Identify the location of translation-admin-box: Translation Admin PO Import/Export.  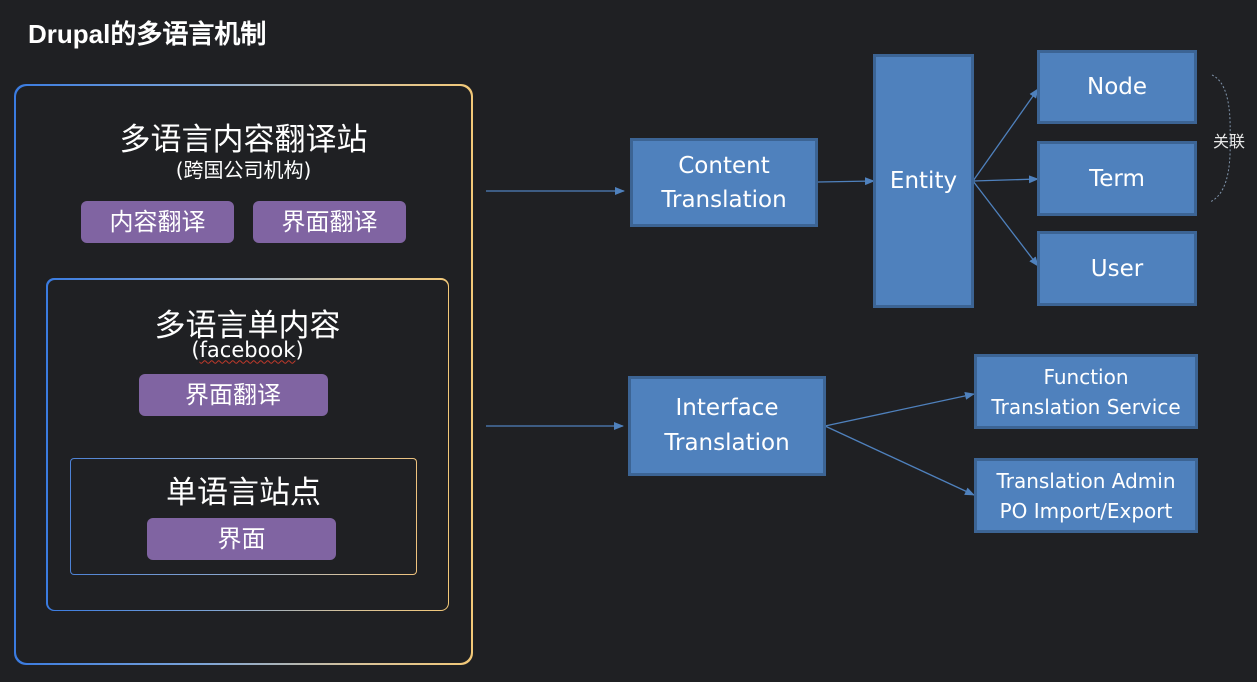
(1086, 495).